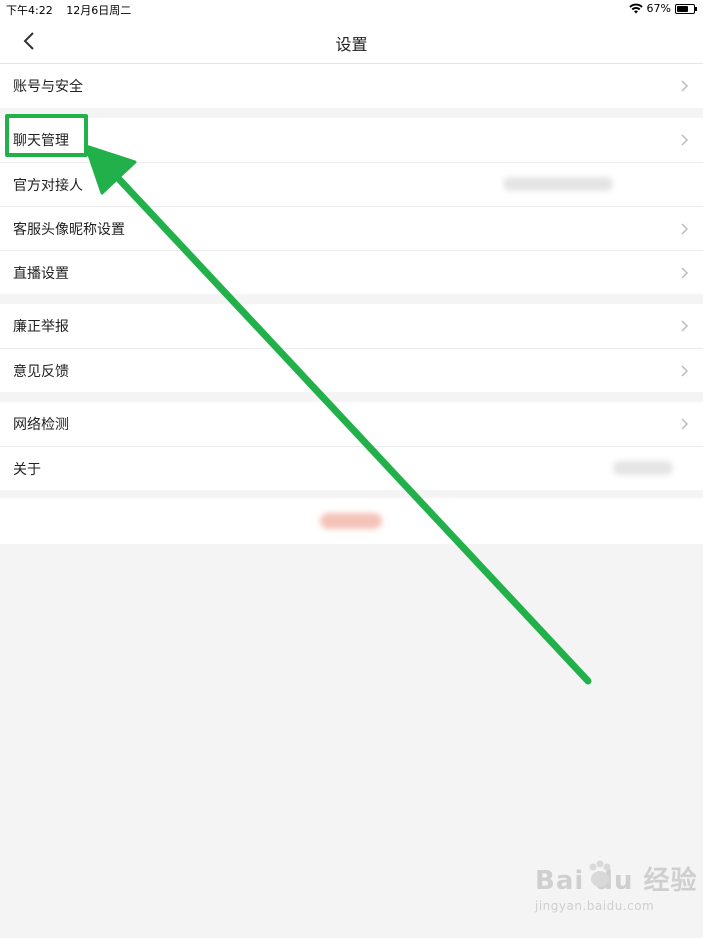 The width and height of the screenshot is (703, 938). What do you see at coordinates (595, 906) in the screenshot?
I see `watermark-sub: jingyan.baidu.com` at bounding box center [595, 906].